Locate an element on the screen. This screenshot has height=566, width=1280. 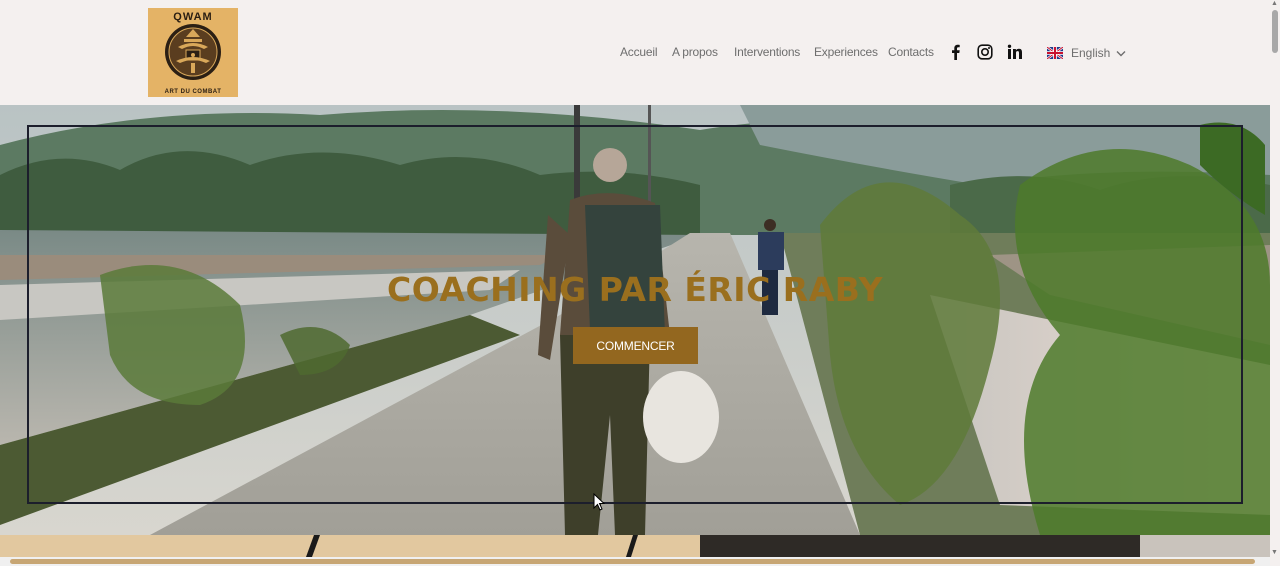
scroll-down-arrow-icon: ▼ is located at coordinates (1274, 552).